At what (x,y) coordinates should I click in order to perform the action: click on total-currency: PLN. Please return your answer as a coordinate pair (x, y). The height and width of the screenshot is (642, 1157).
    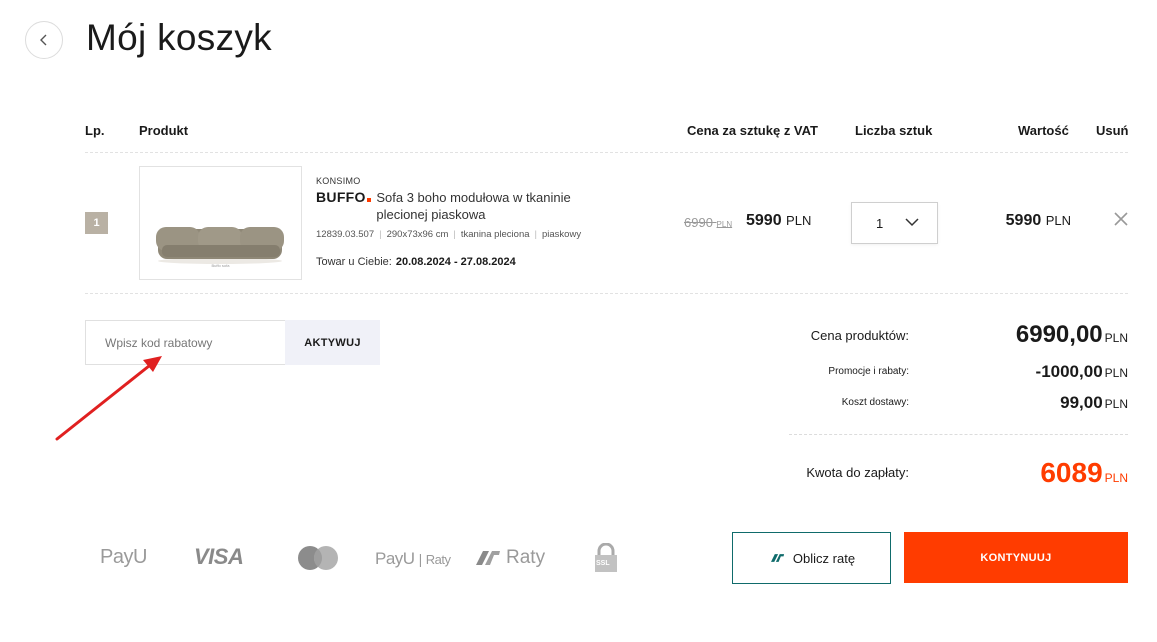
    Looking at the image, I should click on (1116, 478).